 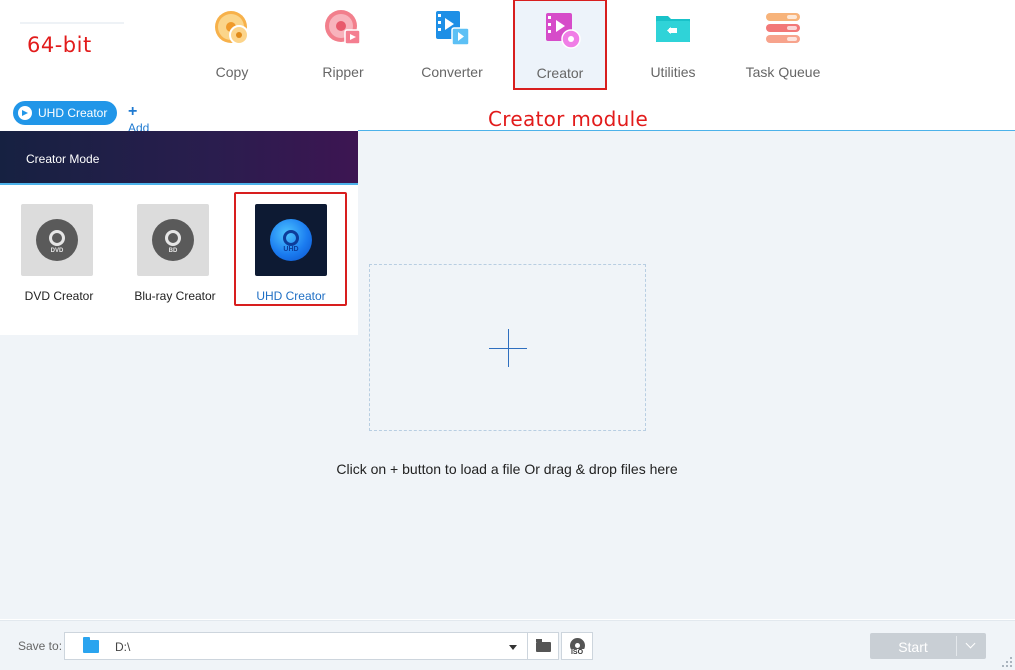 What do you see at coordinates (343, 28) in the screenshot?
I see `ripper-disc-icon` at bounding box center [343, 28].